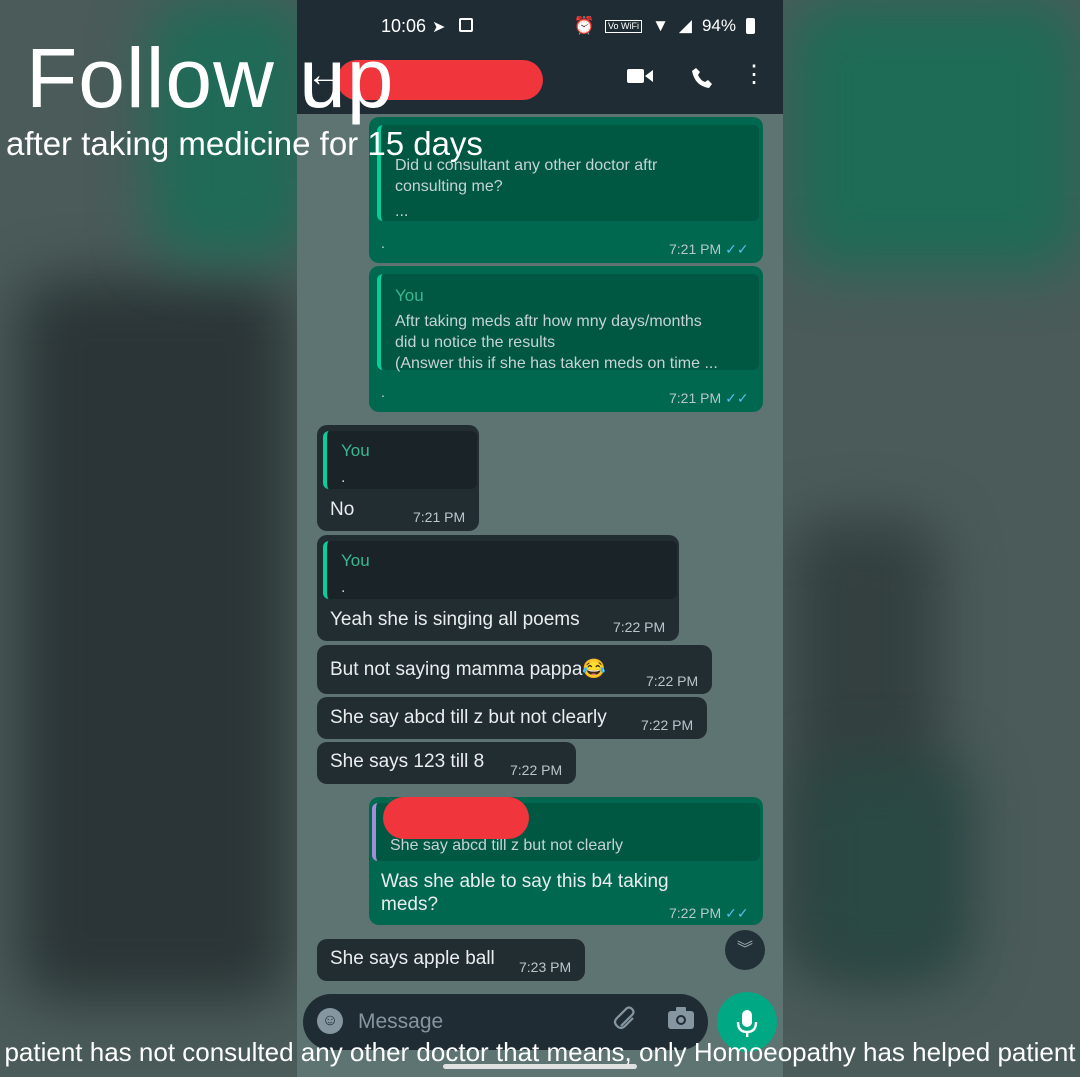  I want to click on message-text: But not saying mamma pappa😂, so click(468, 669).